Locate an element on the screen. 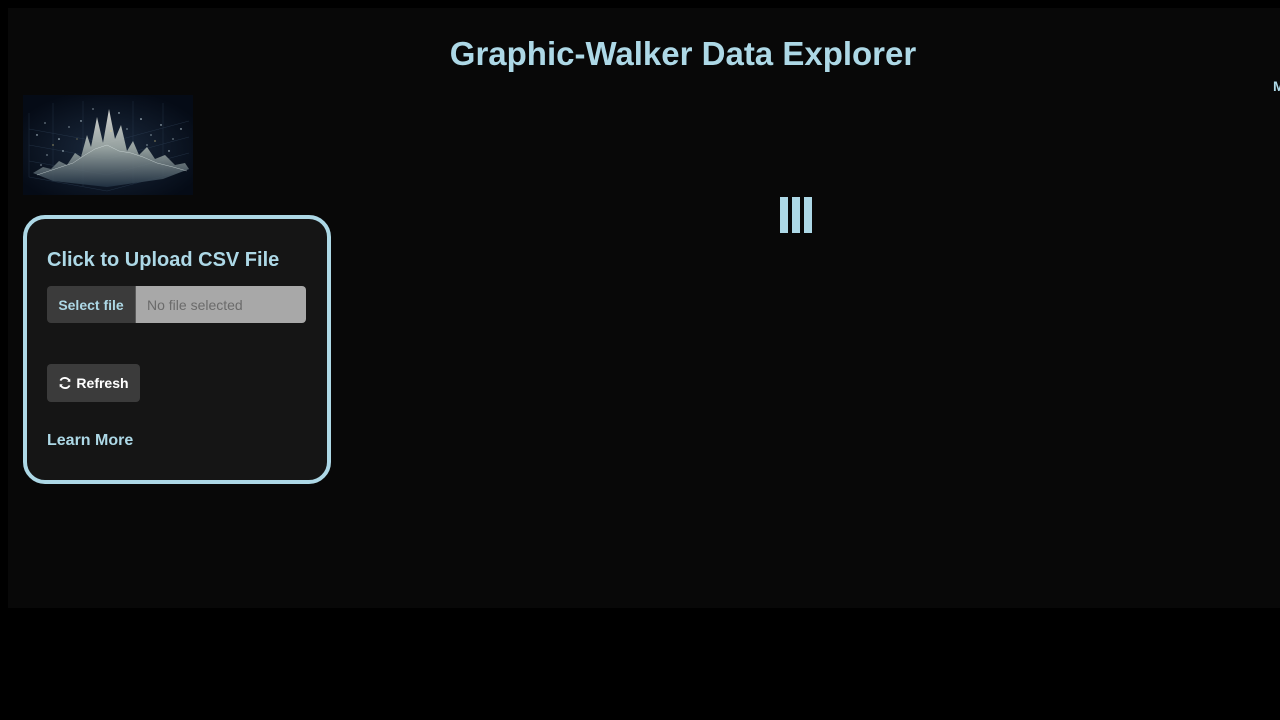 This screenshot has height=720, width=1280. loading-bars-icon is located at coordinates (796, 215).